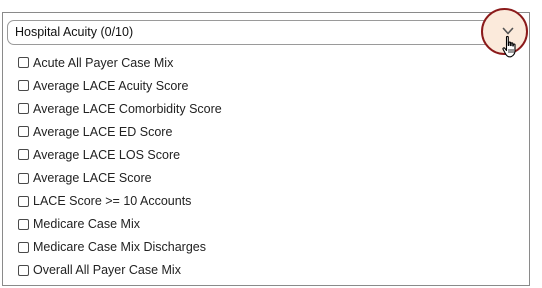 The height and width of the screenshot is (288, 542). I want to click on list-item: Medicare Case Mix Discharges, so click(120, 247).